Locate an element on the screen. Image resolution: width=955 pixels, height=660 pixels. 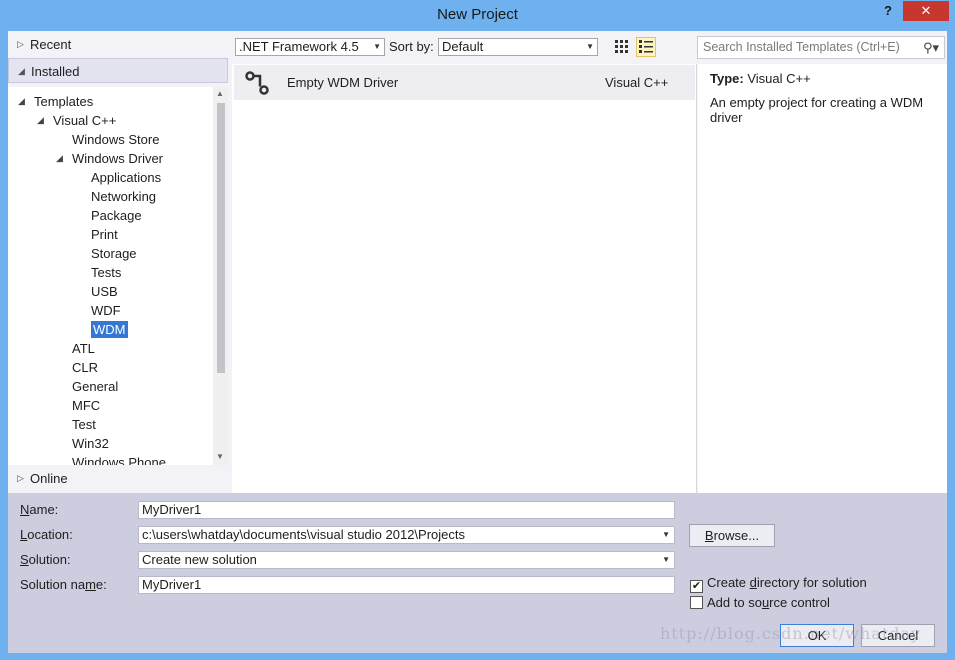
tree-item: ◢ Visual C++ is located at coordinates (77, 120).